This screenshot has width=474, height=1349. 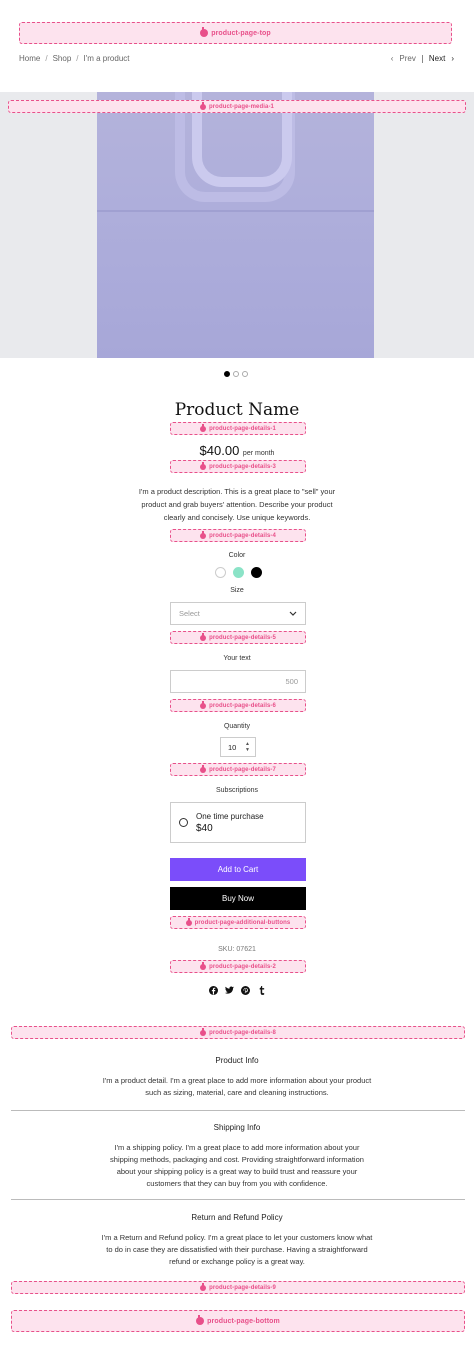 I want to click on slot-label: product-page-additional-buttons, so click(x=242, y=922).